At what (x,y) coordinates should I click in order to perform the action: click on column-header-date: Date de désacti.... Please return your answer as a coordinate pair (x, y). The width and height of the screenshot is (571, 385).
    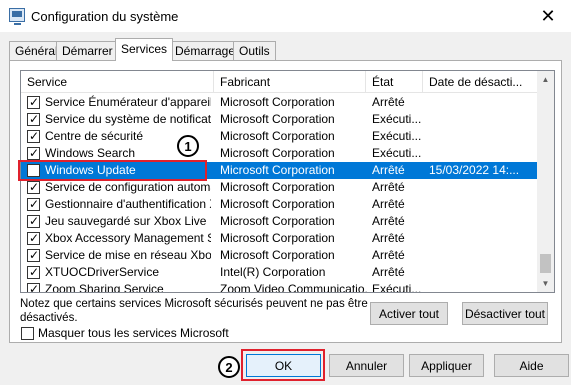
    Looking at the image, I should click on (480, 82).